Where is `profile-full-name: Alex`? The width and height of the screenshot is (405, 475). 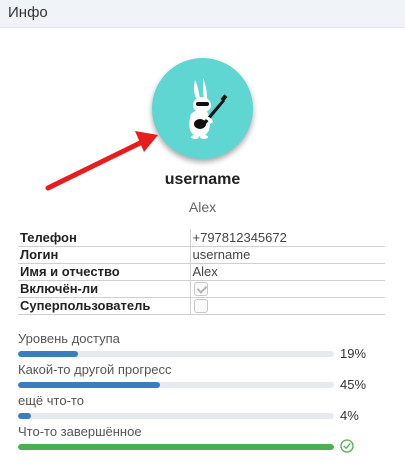
profile-full-name: Alex is located at coordinates (202, 207).